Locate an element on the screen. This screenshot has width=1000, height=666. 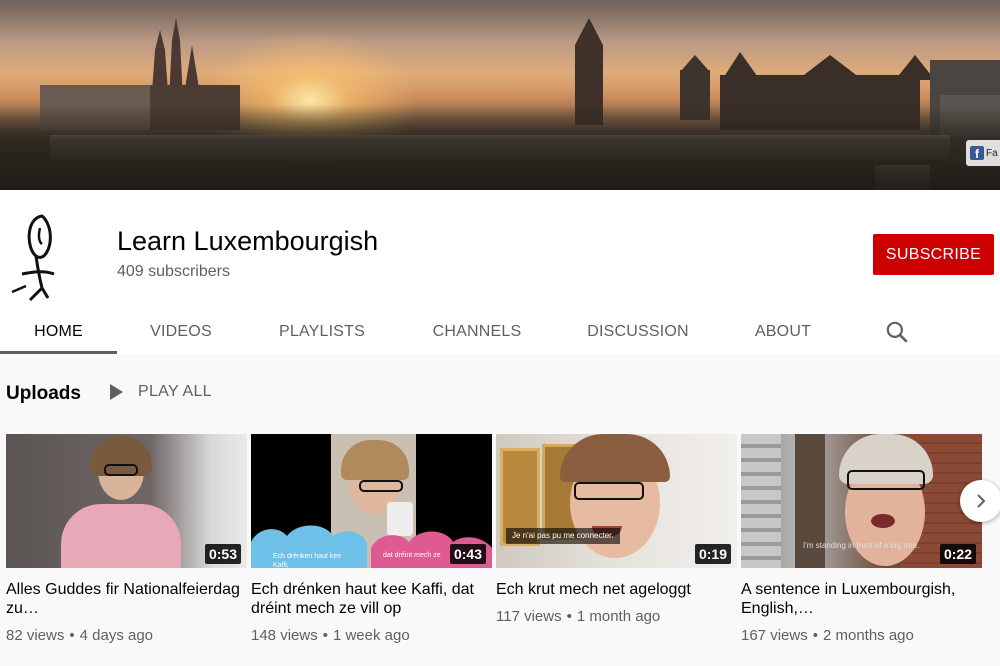
stick-figure-avatar-icon is located at coordinates (44, 256).